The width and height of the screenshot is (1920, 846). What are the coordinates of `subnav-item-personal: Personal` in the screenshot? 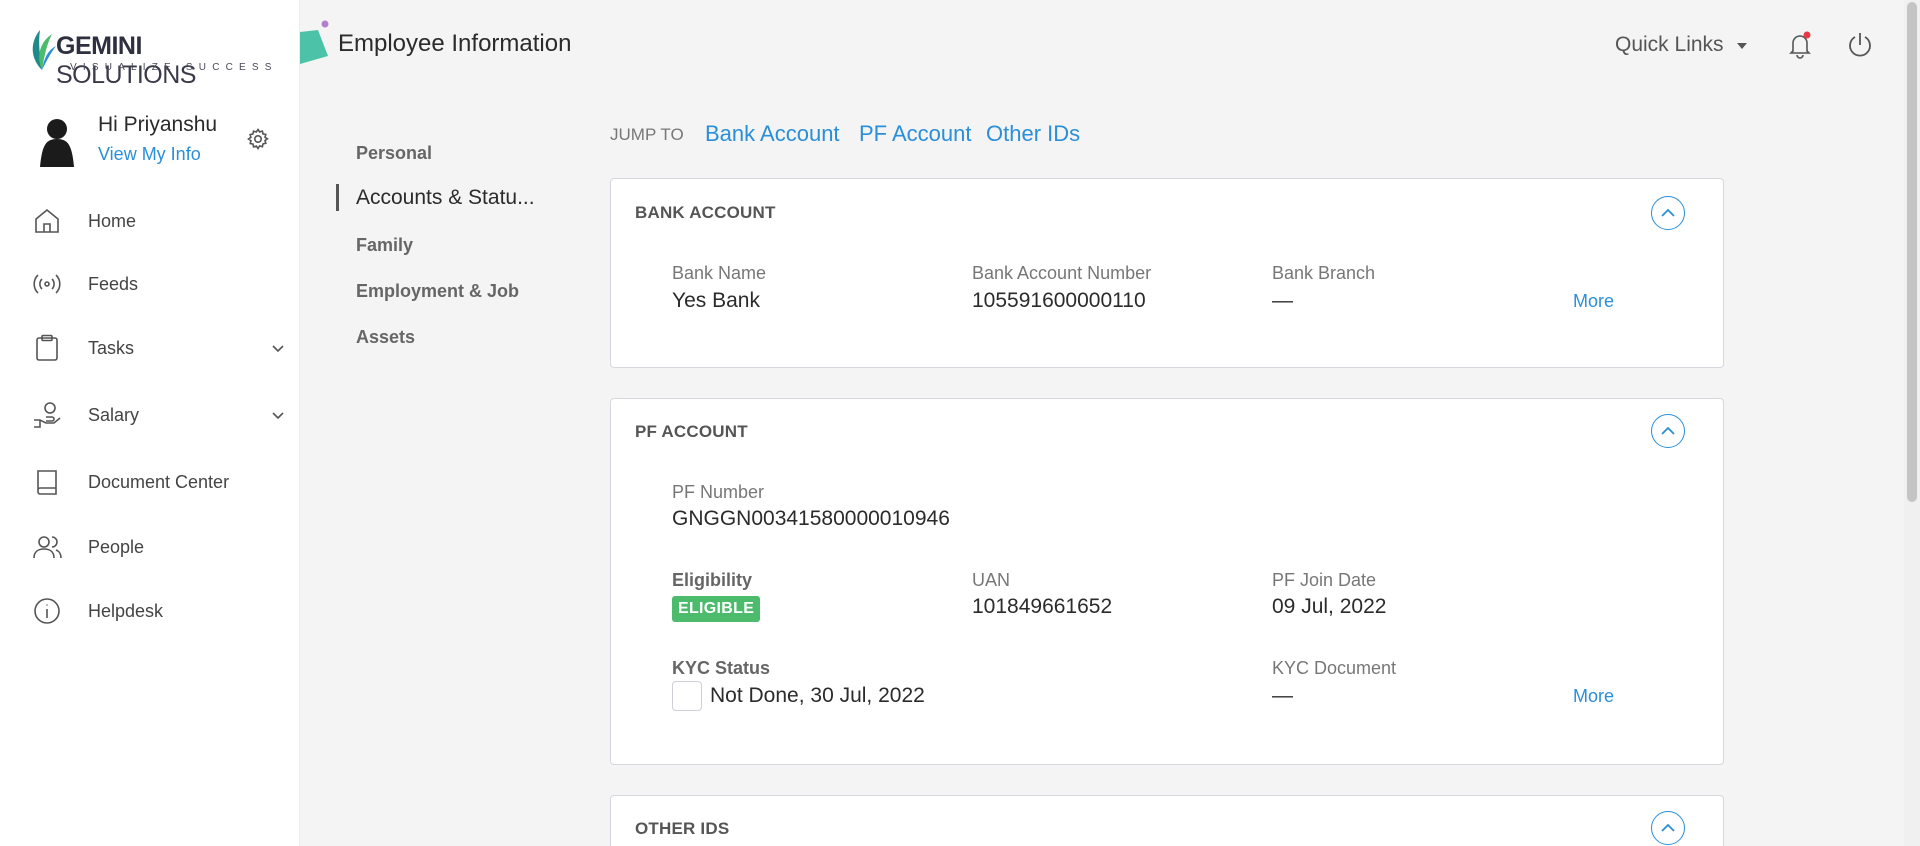 It's located at (394, 153).